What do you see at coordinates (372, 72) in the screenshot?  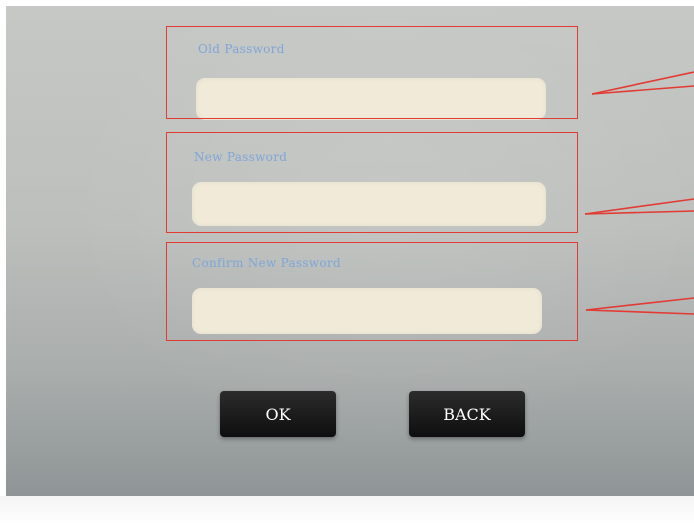 I see `annotation-box-old-password` at bounding box center [372, 72].